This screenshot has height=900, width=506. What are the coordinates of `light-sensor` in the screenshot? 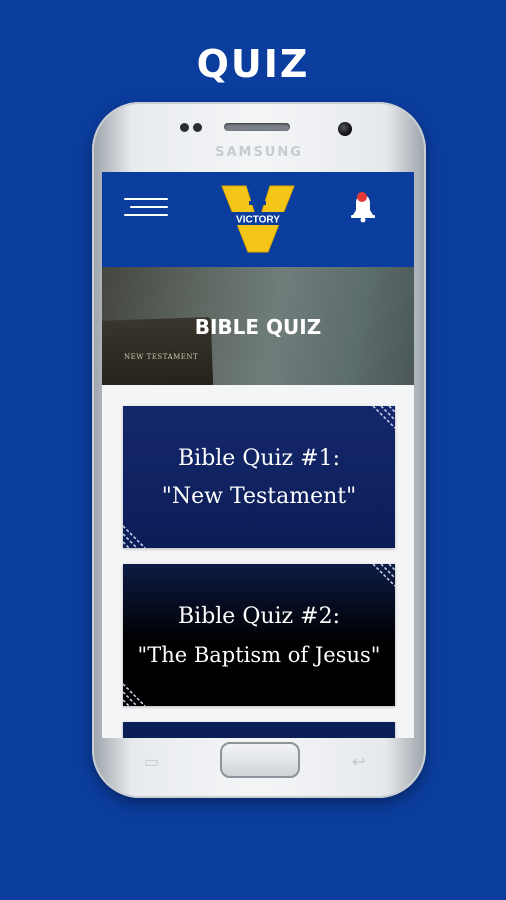 It's located at (197, 127).